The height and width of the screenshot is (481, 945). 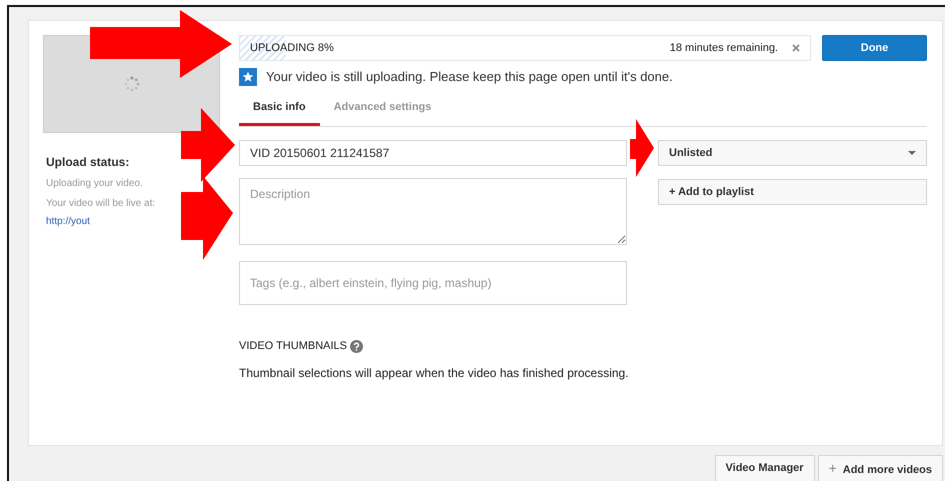 I want to click on status-heading: Upload status:, so click(x=88, y=162).